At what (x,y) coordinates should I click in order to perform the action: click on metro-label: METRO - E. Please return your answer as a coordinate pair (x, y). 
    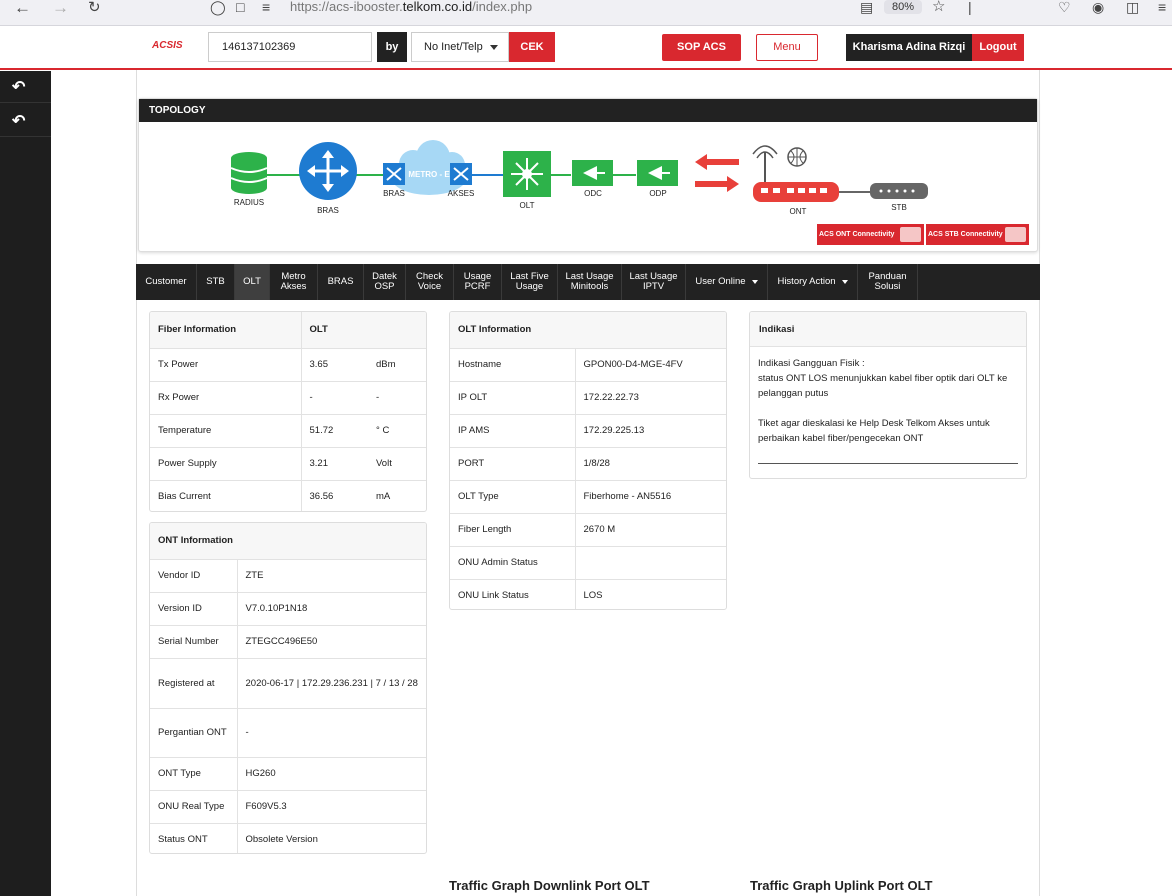
    Looking at the image, I should click on (429, 174).